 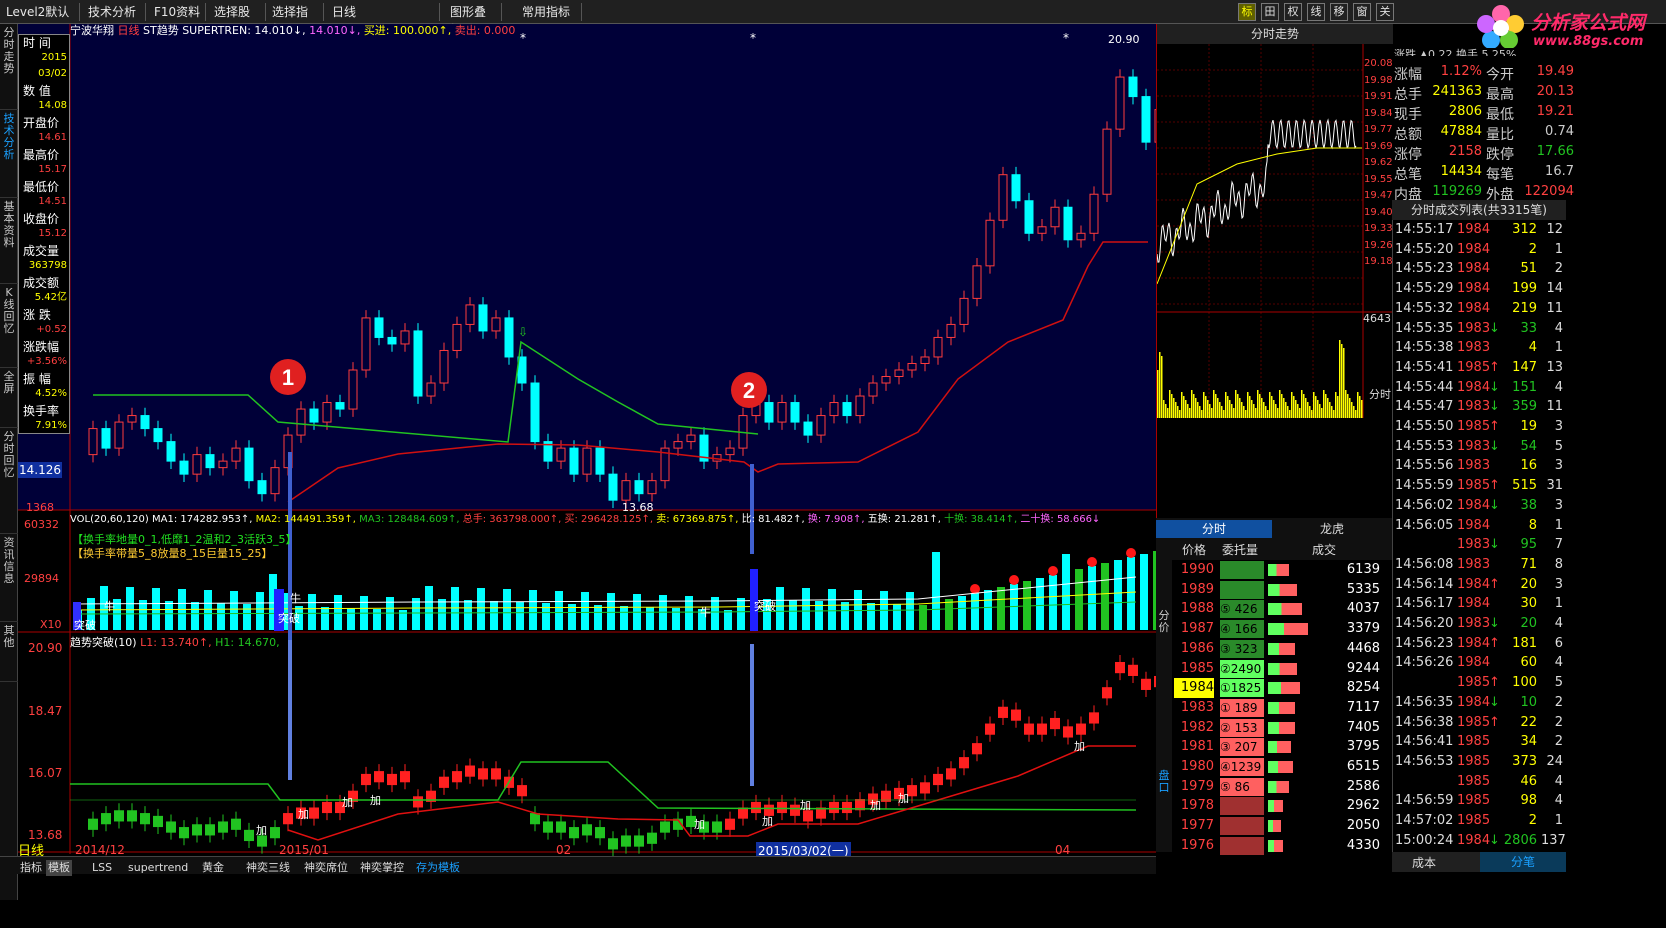 I want to click on save-template-button: 存为模板, so click(x=438, y=868).